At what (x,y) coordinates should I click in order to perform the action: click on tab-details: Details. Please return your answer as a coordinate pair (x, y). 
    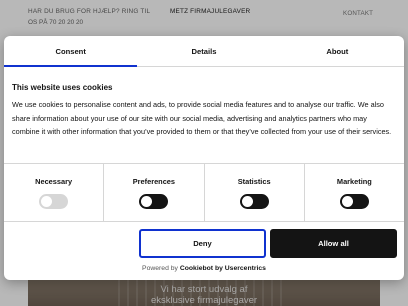
    Looking at the image, I should click on (203, 51).